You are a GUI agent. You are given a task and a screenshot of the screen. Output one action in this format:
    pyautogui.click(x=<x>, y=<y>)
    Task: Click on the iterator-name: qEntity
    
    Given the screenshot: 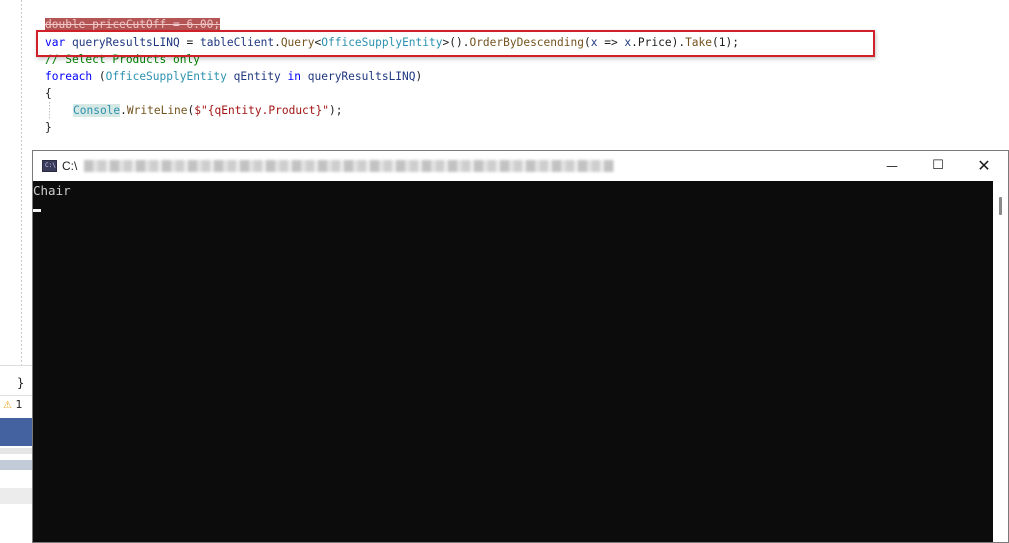 What is the action you would take?
    pyautogui.click(x=257, y=76)
    